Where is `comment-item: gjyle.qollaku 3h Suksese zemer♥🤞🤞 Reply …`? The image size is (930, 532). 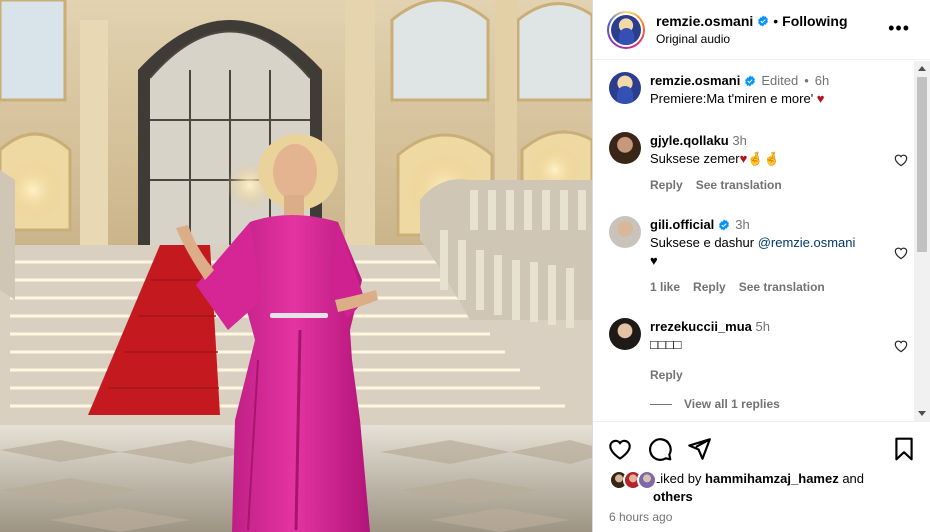
comment-item: gjyle.qollaku 3h Suksese zemer♥🤞🤞 Reply … is located at coordinates (759, 163).